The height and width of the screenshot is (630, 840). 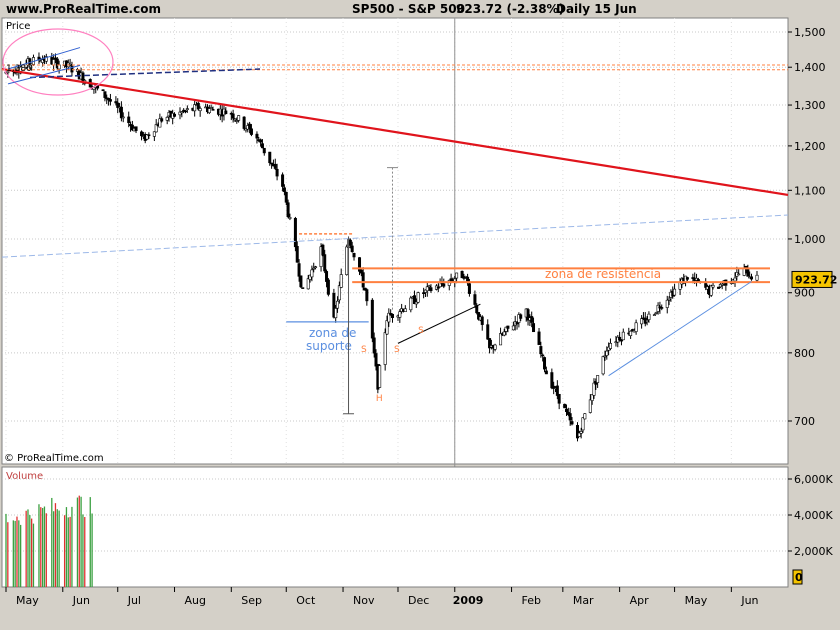 I want to click on support-zone-label-2: suporte, so click(x=329, y=346).